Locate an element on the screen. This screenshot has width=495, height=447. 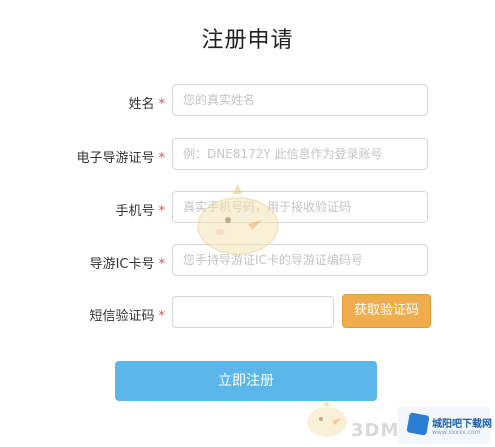
page-title: 注册申请 is located at coordinates (247, 40).